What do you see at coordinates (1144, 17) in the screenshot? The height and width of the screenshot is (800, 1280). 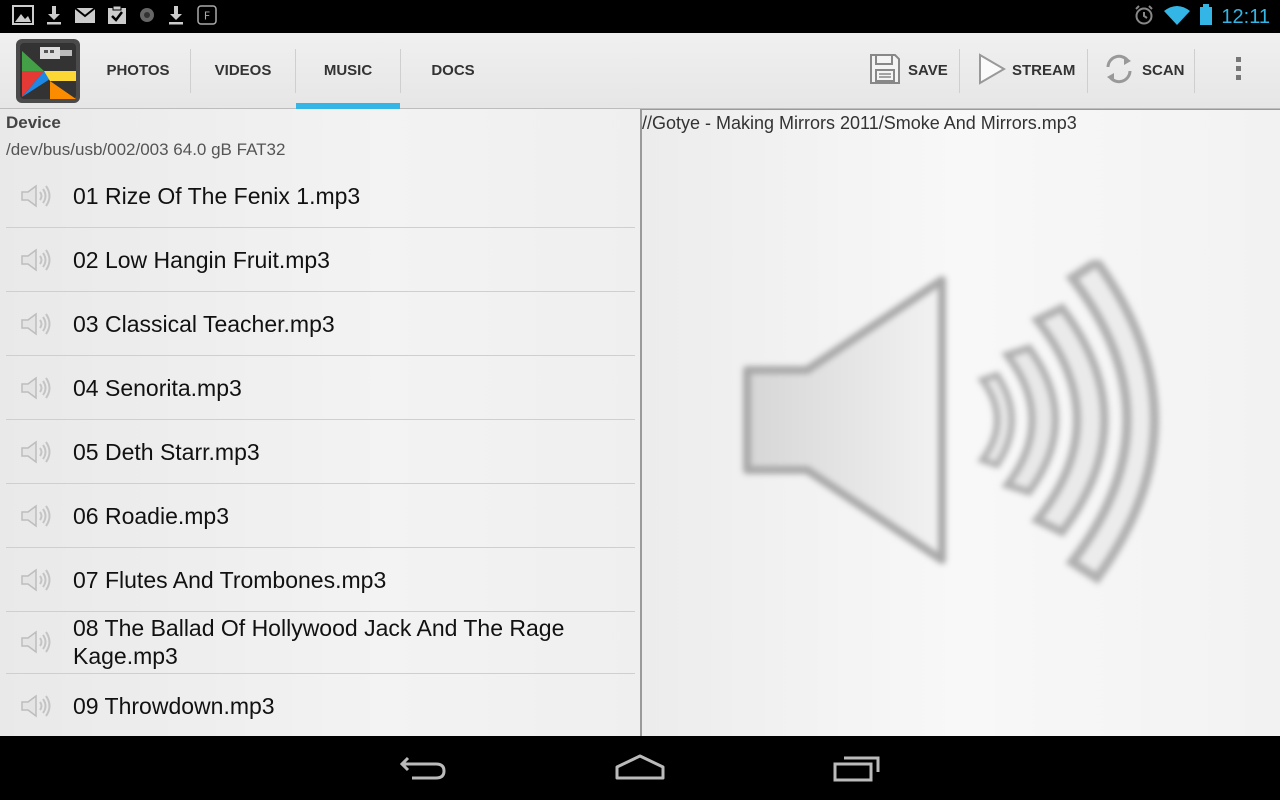 I see `alarm-icon` at bounding box center [1144, 17].